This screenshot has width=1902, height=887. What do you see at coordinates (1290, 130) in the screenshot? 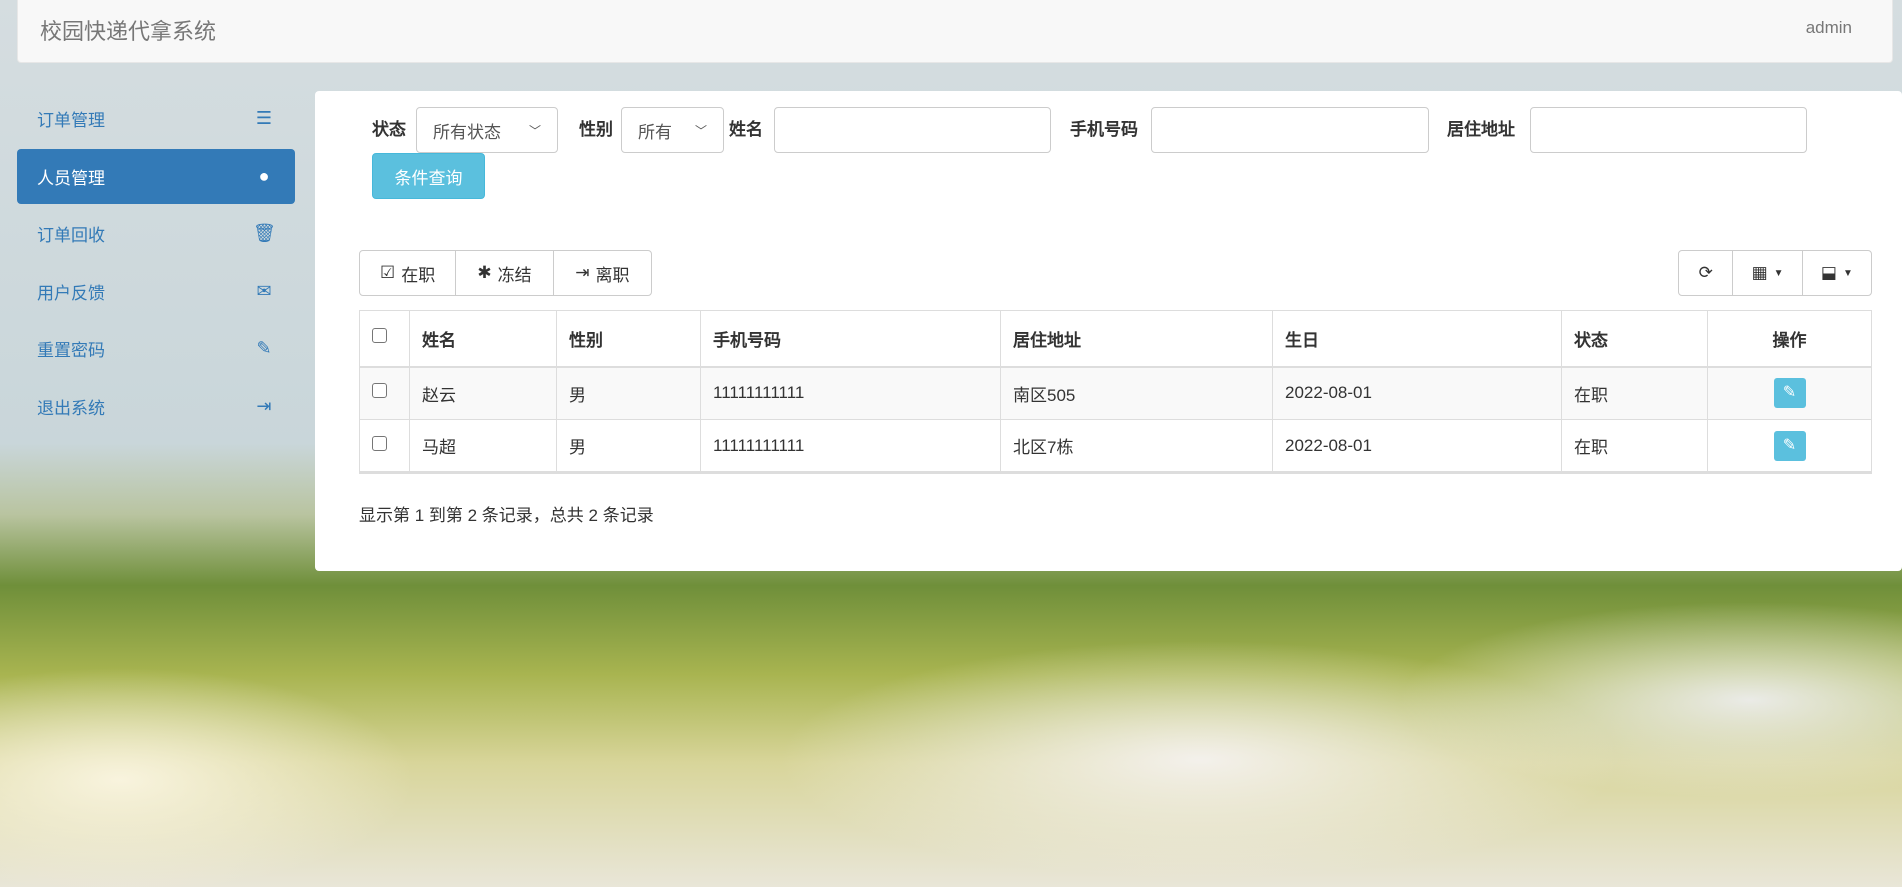
I see `phone-input` at bounding box center [1290, 130].